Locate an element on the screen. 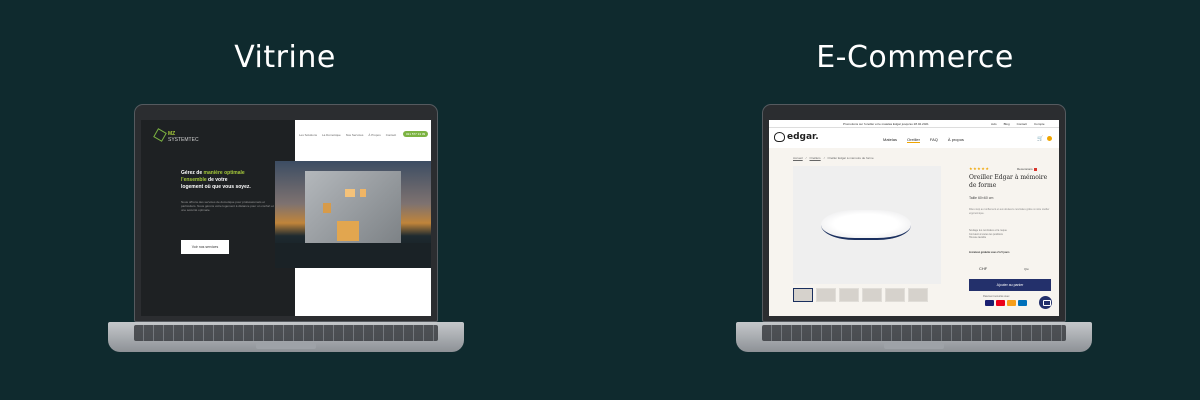 Image resolution: width=1200 pixels, height=400 pixels. nav-item-about: À propos is located at coordinates (956, 140).